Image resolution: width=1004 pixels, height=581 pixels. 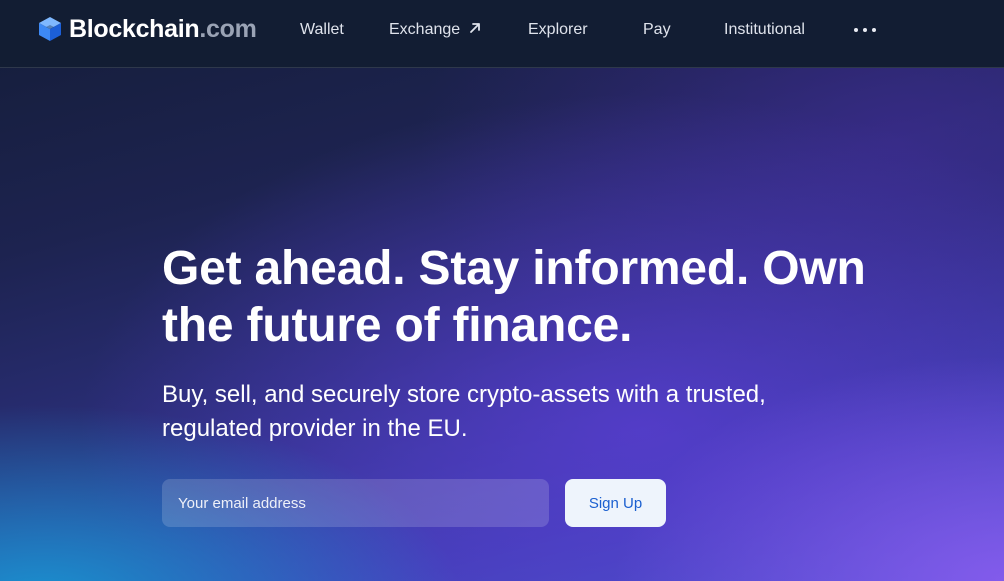 What do you see at coordinates (475, 30) in the screenshot?
I see `external-arrow-icon` at bounding box center [475, 30].